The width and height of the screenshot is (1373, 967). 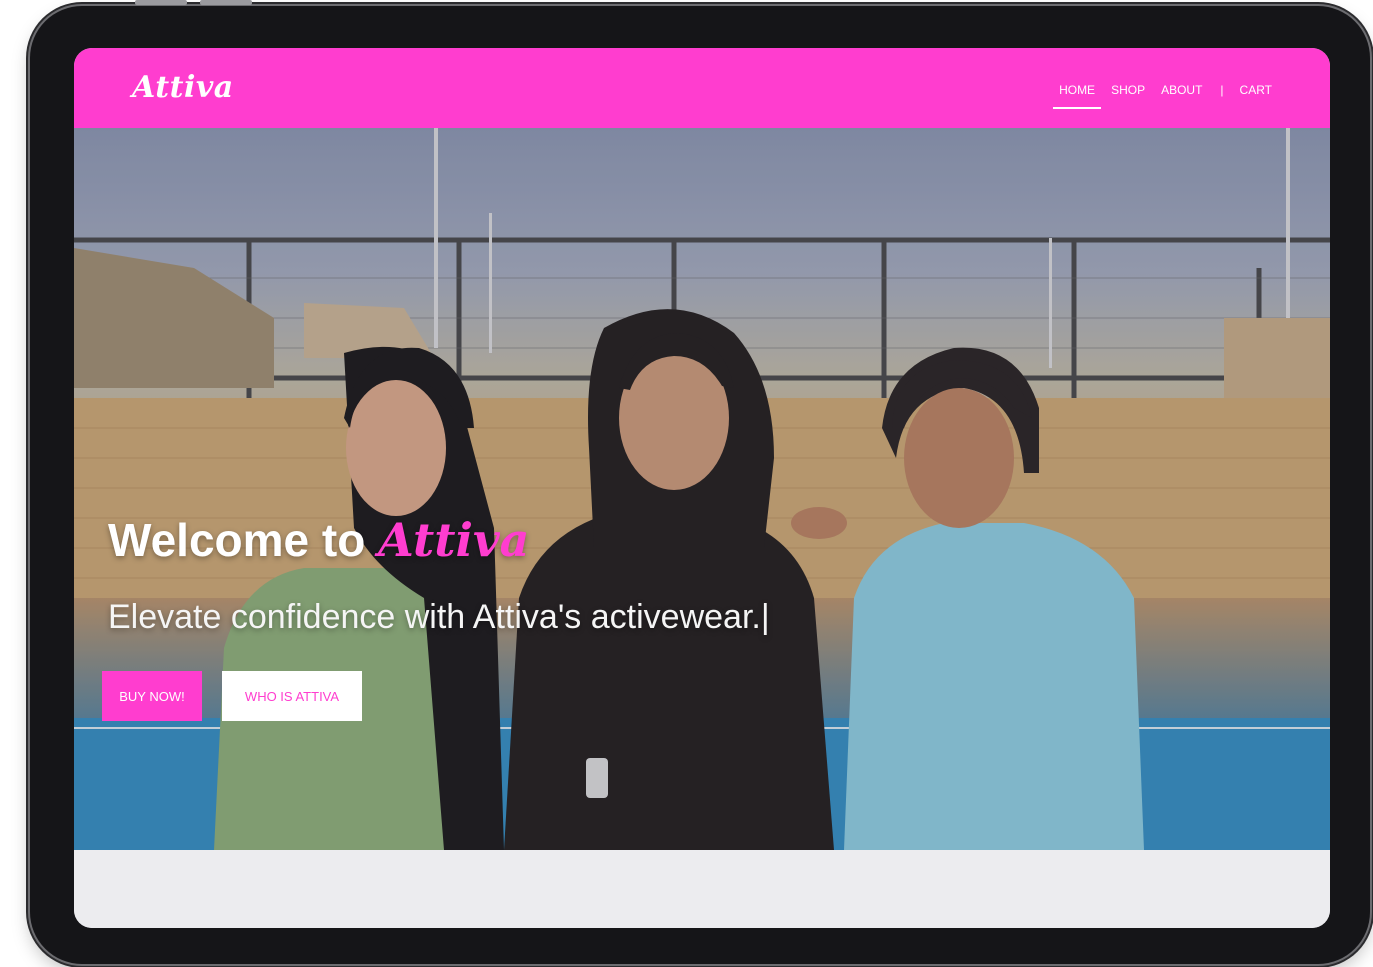 I want to click on below-fold-section, so click(x=702, y=889).